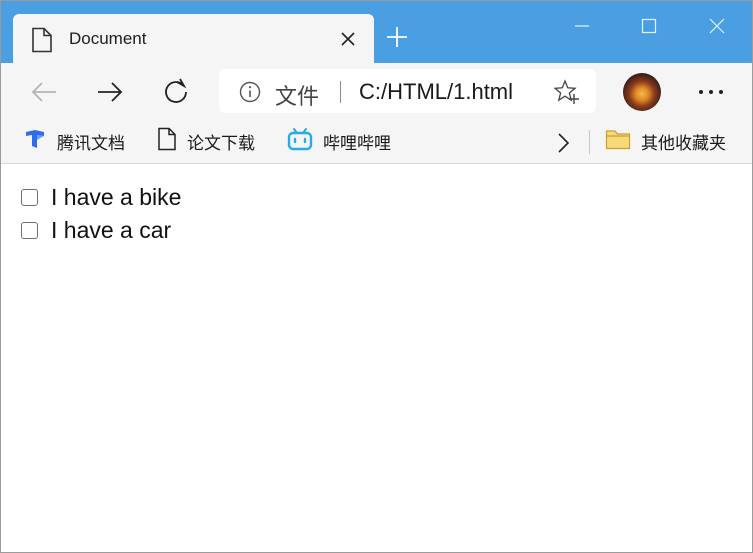 This screenshot has width=753, height=553. What do you see at coordinates (357, 143) in the screenshot?
I see `favorite-label: 哔哩哔哩` at bounding box center [357, 143].